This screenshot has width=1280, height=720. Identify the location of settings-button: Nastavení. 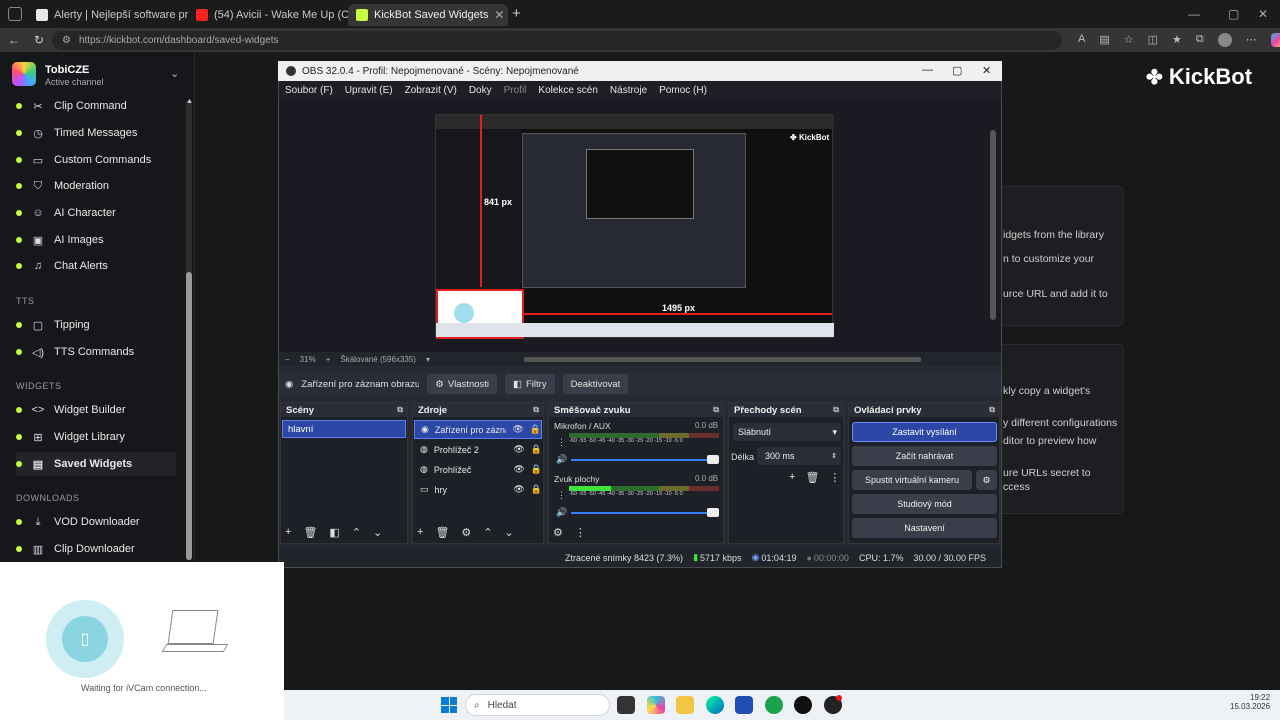
(924, 528).